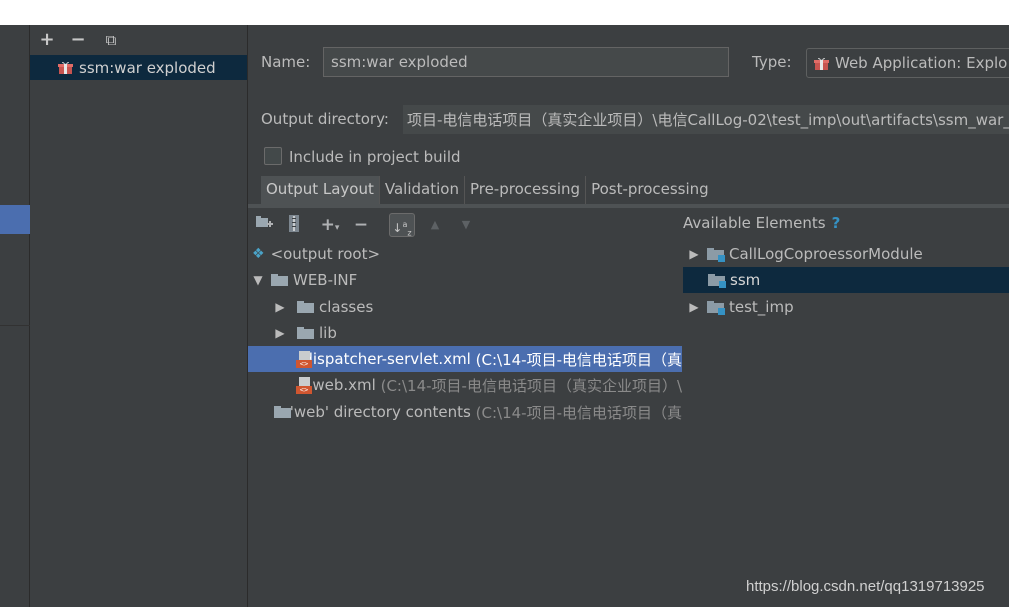 The width and height of the screenshot is (1009, 607). I want to click on help-icon: ?, so click(836, 223).